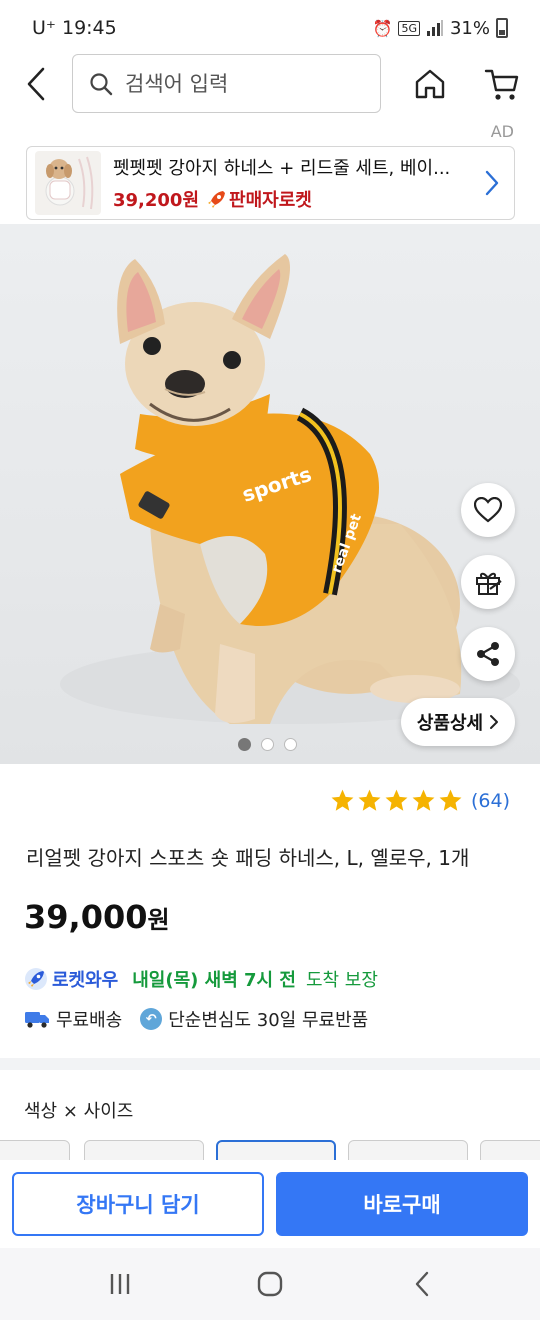 This screenshot has width=540, height=1320. I want to click on status-icons: ⏰ 5G 31%, so click(440, 28).